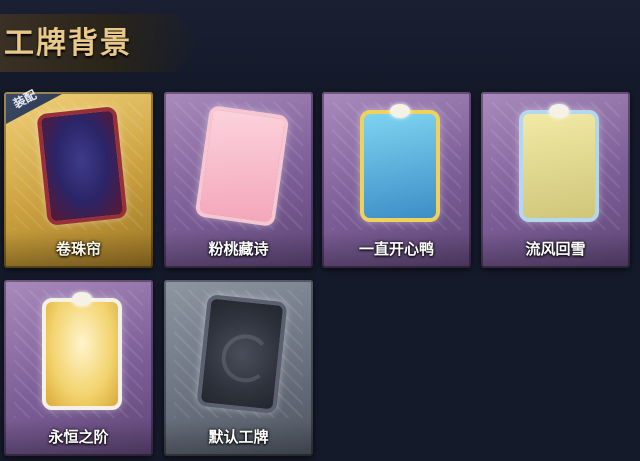  I want to click on card-morengongpai: 默认工牌, so click(238, 368).